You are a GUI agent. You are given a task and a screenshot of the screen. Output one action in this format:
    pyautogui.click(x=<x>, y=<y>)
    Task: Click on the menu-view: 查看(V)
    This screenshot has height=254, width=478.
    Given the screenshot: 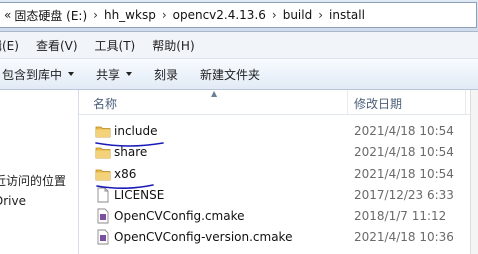 What is the action you would take?
    pyautogui.click(x=57, y=45)
    